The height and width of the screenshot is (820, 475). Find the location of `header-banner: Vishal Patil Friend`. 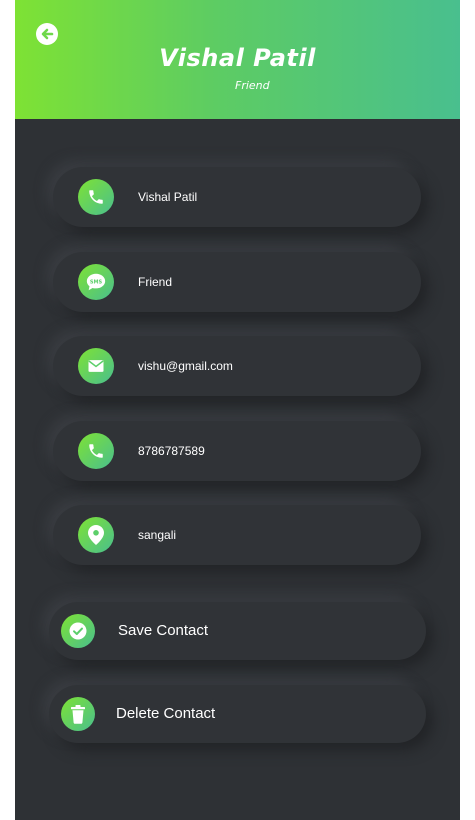

header-banner: Vishal Patil Friend is located at coordinates (237, 59).